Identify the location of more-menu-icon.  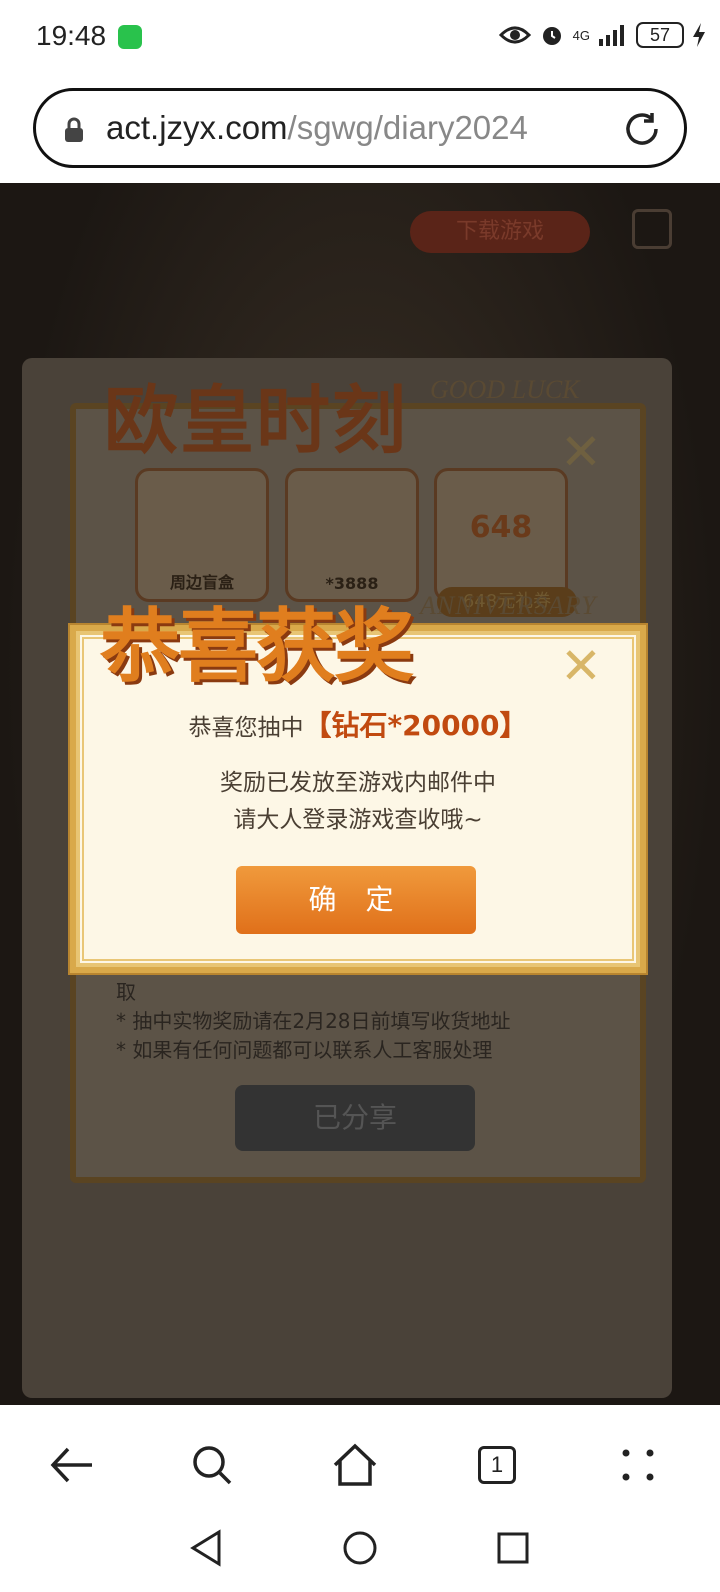
(638, 1465).